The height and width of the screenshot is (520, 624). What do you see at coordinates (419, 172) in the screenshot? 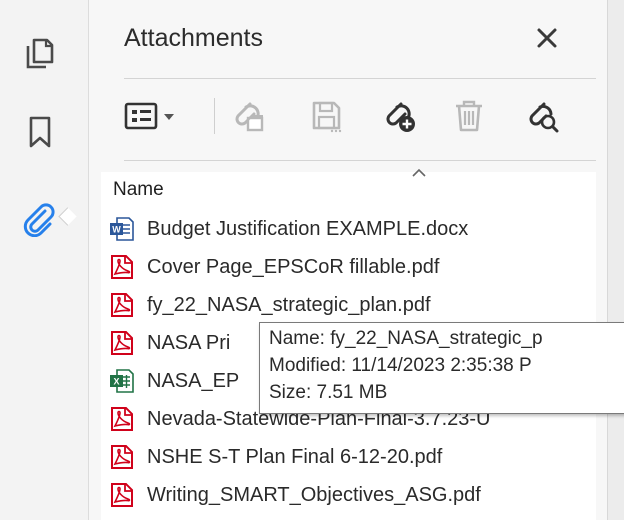
I see `sort-ascending-icon` at bounding box center [419, 172].